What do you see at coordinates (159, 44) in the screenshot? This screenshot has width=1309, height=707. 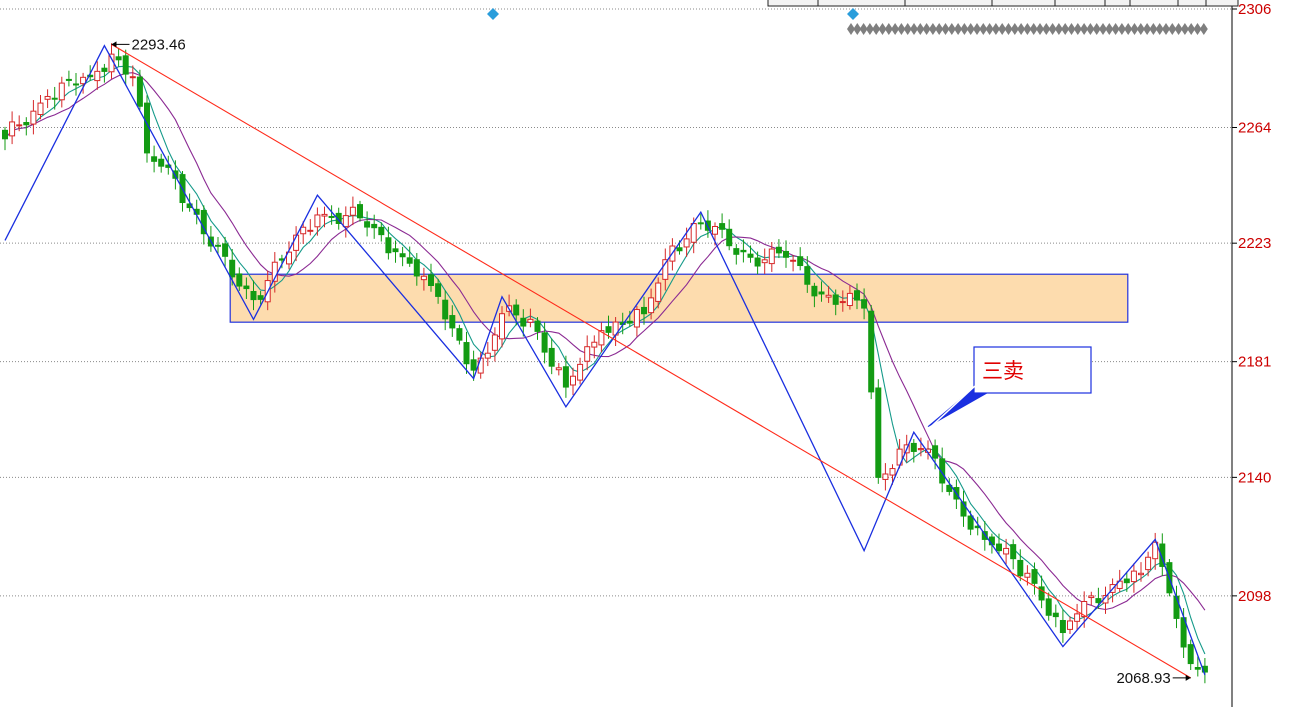 I see `high-value-label: 2293.46` at bounding box center [159, 44].